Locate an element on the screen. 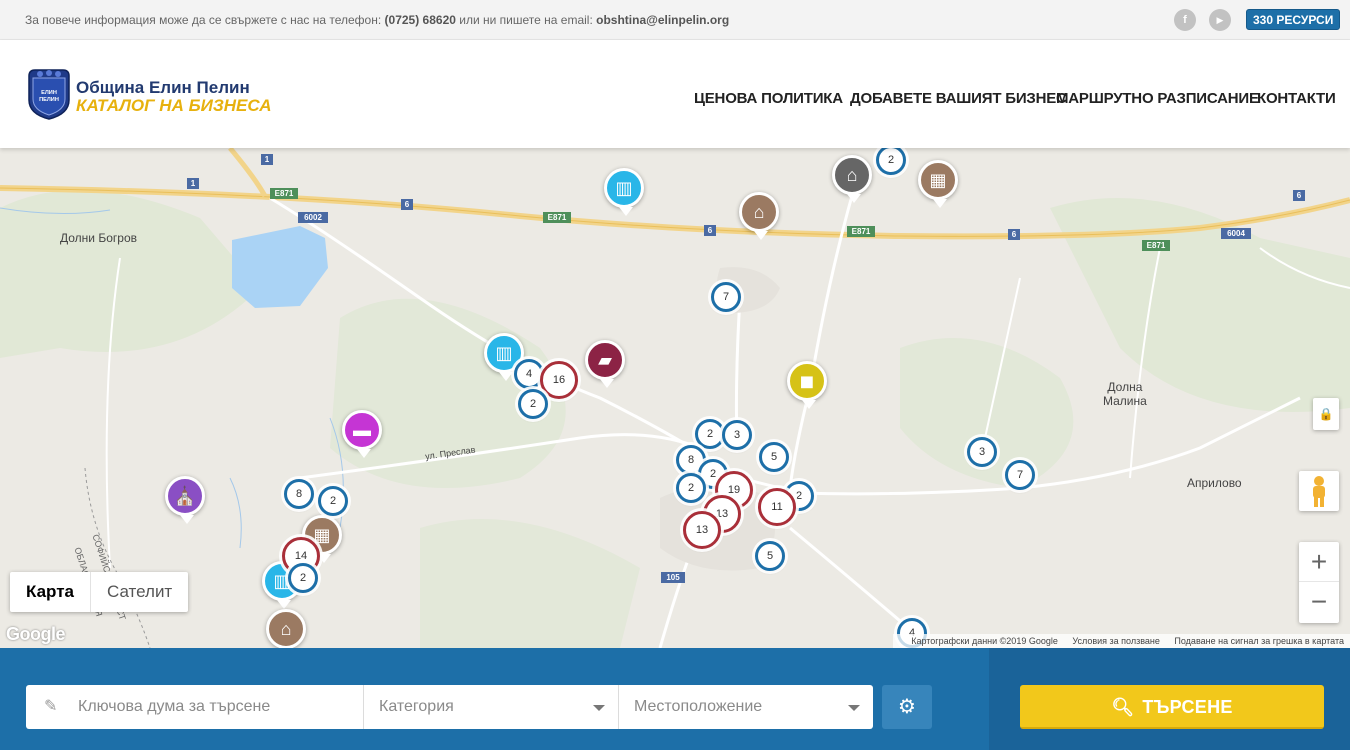 The image size is (1350, 750). map-type-map-button: Карта is located at coordinates (50, 592).